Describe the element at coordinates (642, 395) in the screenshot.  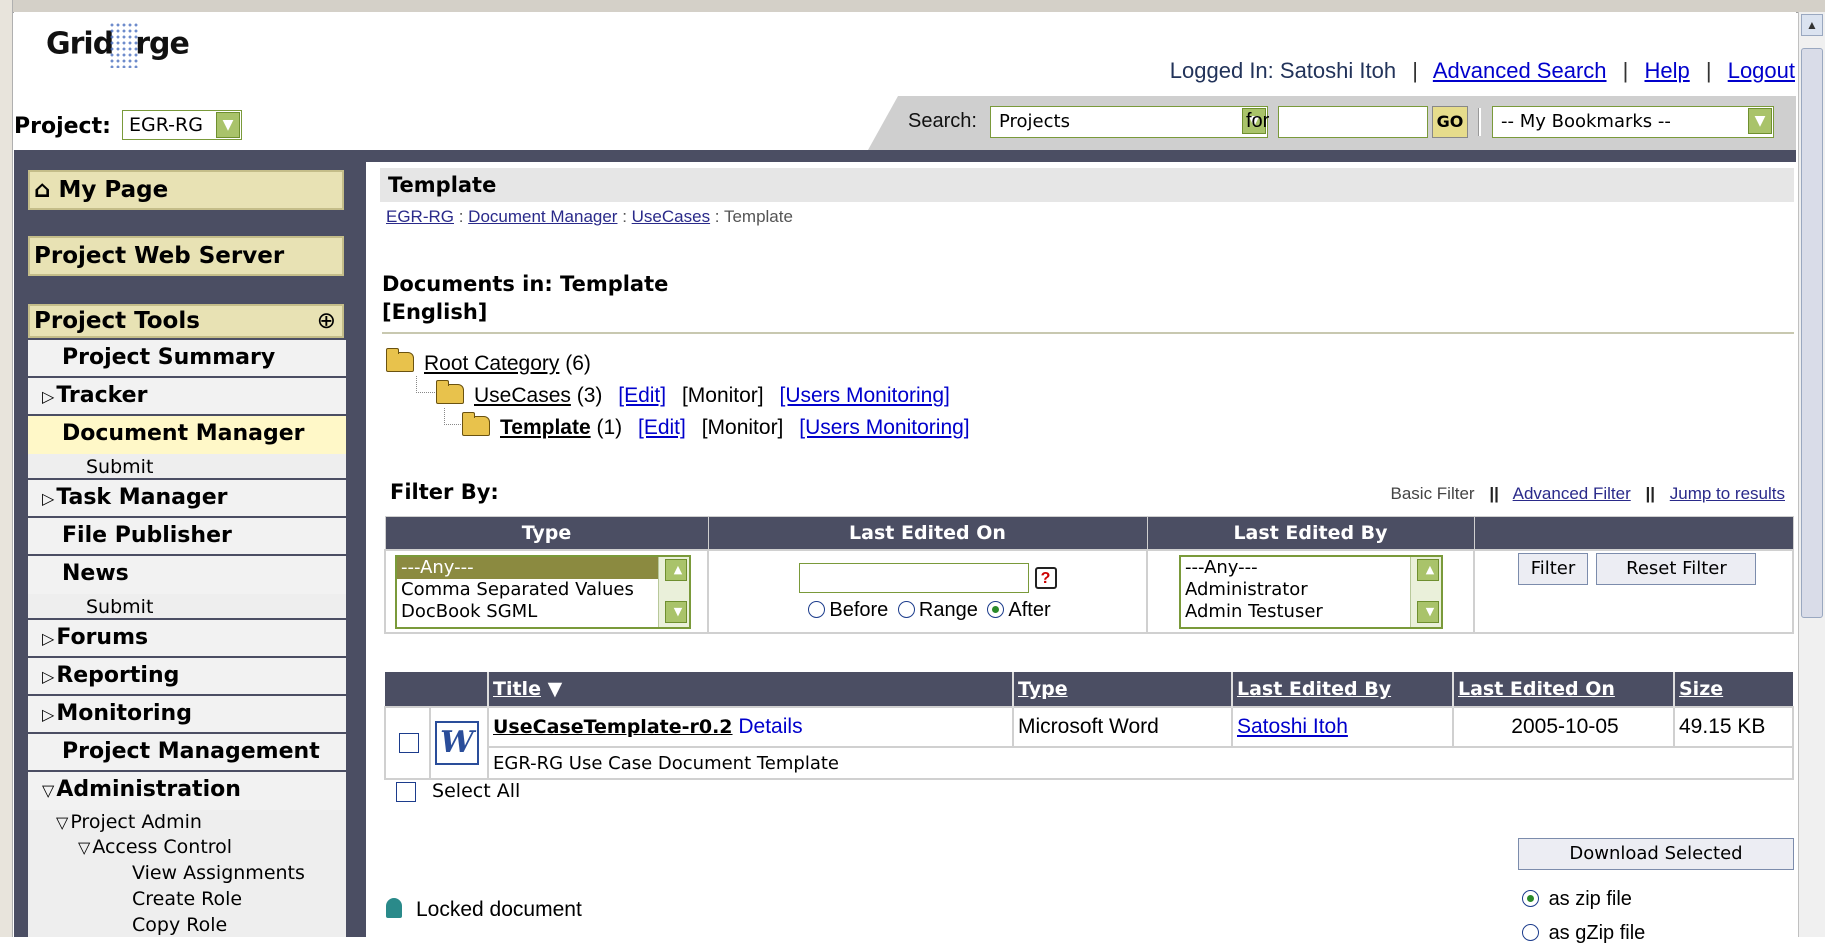
I see `usecases-edit-link: [Edit]` at that location.